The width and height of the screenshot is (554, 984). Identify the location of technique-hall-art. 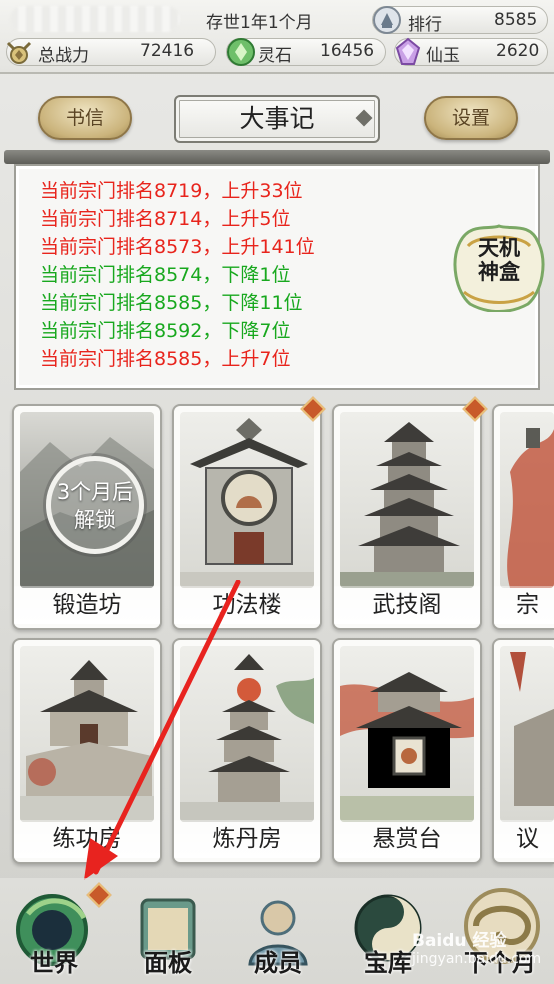
(247, 500).